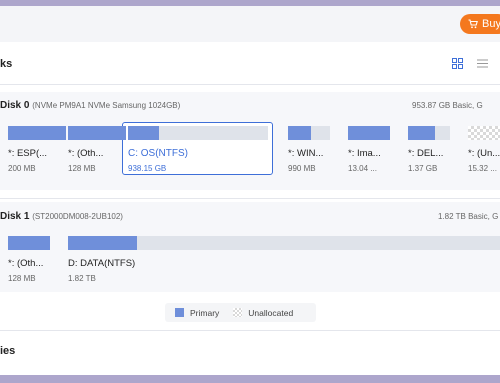 The image size is (500, 383). What do you see at coordinates (15, 216) in the screenshot?
I see `disk-1-name: Disk 1` at bounding box center [15, 216].